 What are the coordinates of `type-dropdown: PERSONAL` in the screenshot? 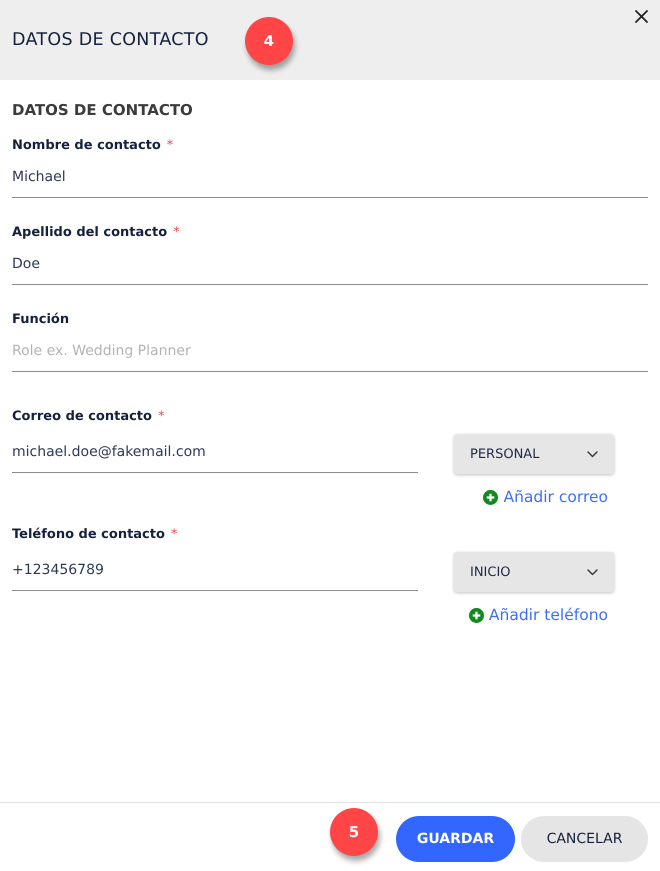 It's located at (534, 454).